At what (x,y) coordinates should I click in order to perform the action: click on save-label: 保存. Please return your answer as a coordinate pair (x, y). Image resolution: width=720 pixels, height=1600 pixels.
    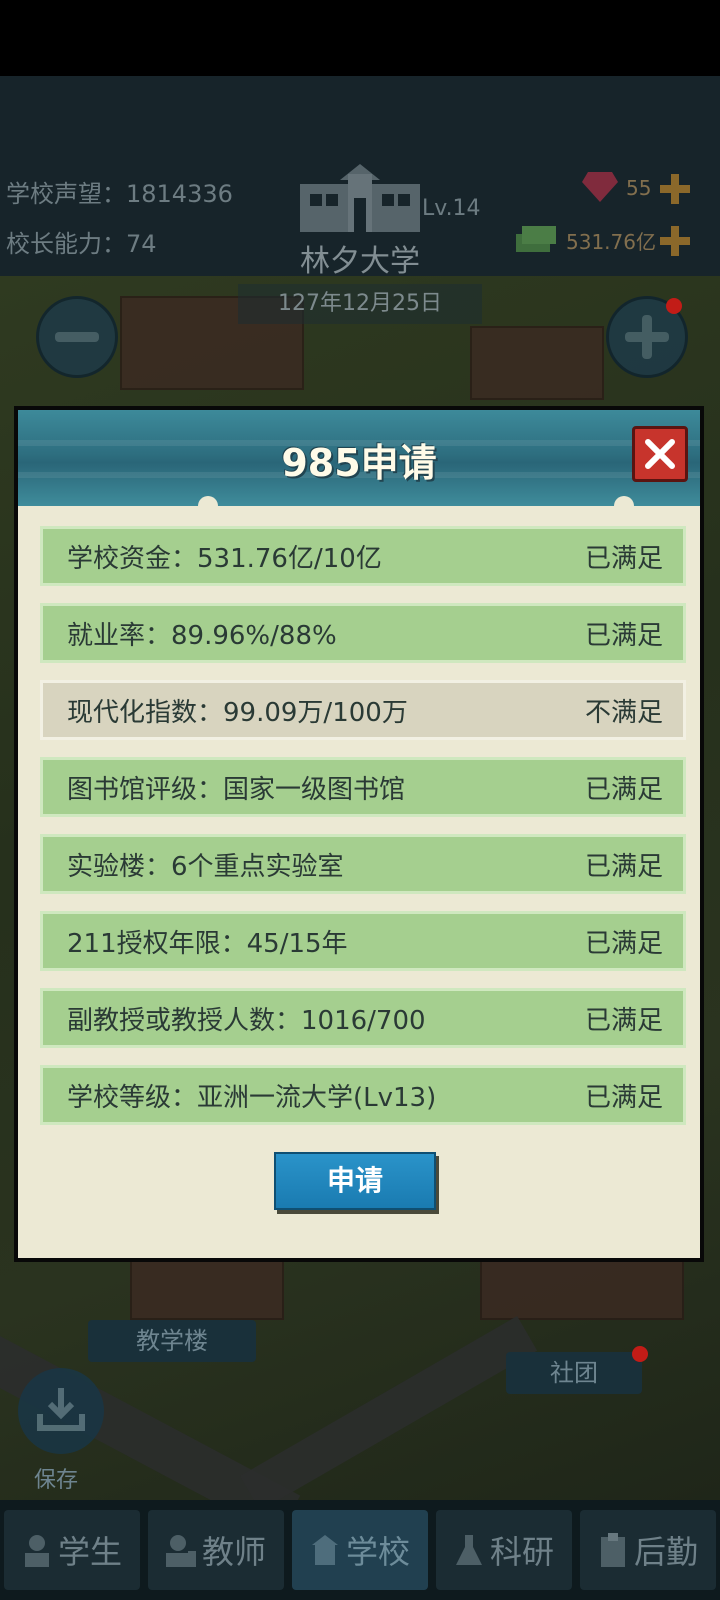
    Looking at the image, I should click on (56, 1480).